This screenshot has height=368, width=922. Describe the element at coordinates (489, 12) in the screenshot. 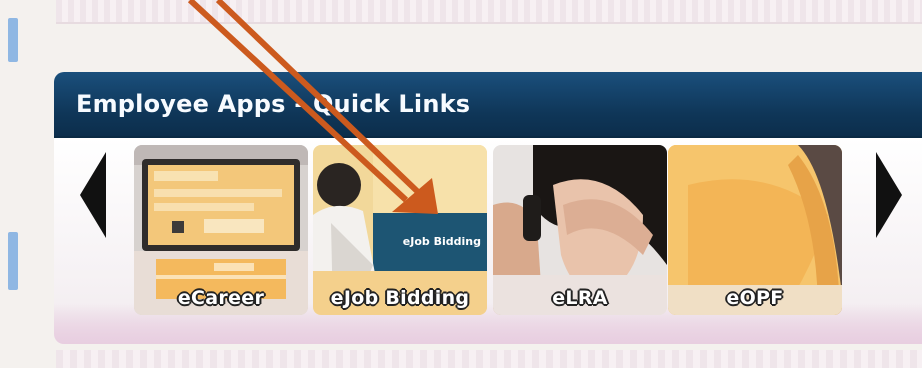

I see `top-strip` at that location.